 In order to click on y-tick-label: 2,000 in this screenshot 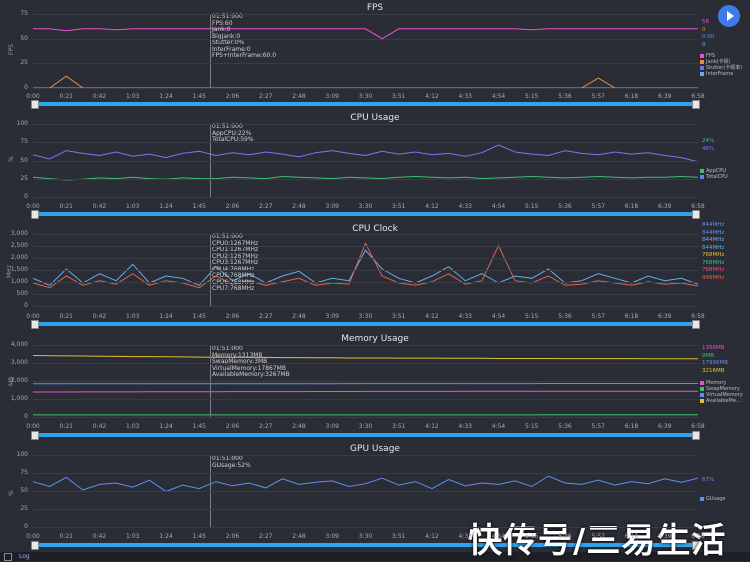, I will do `click(15, 380)`.